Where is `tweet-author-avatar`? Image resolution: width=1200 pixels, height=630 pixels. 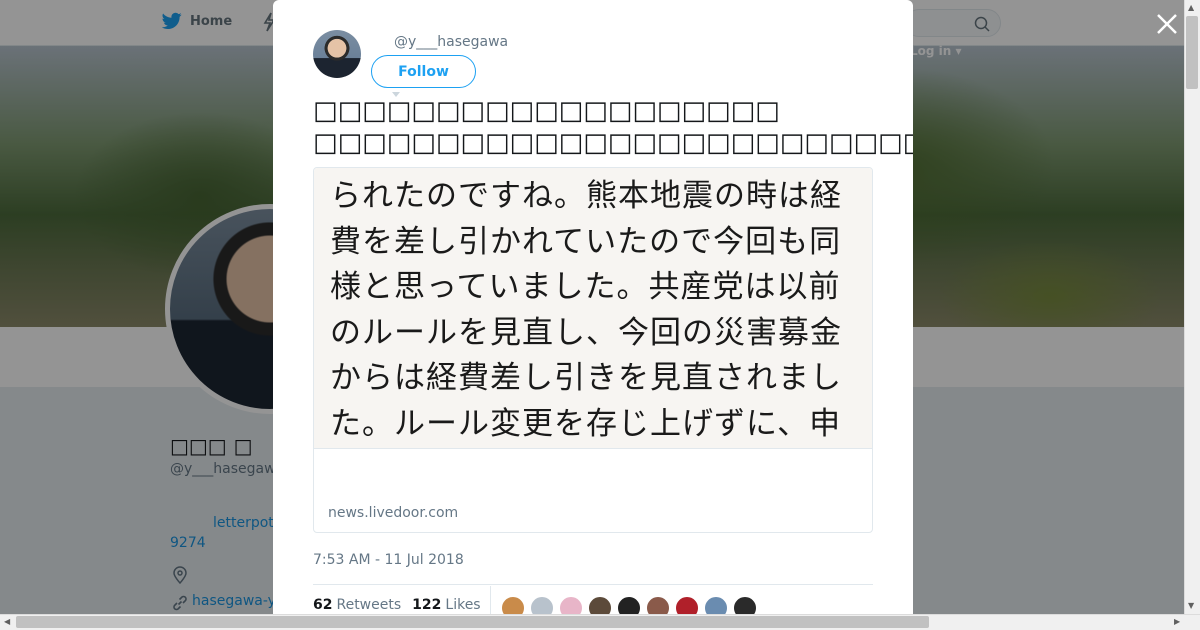
tweet-author-avatar is located at coordinates (337, 54).